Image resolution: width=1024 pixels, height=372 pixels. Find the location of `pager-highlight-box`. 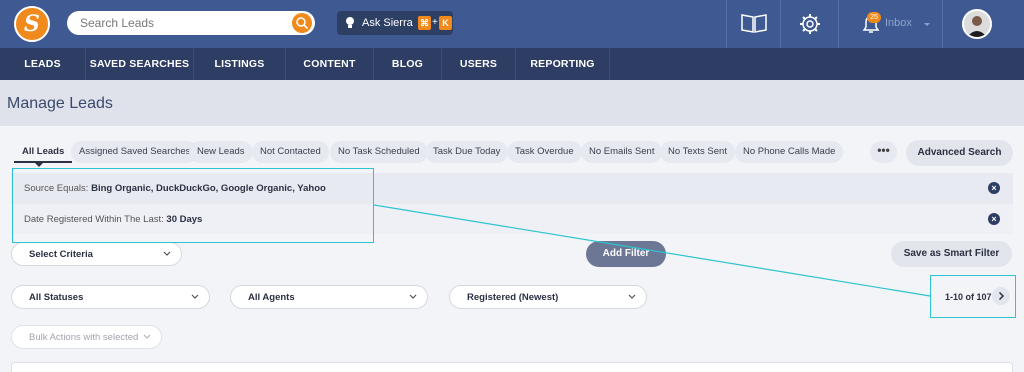

pager-highlight-box is located at coordinates (973, 296).